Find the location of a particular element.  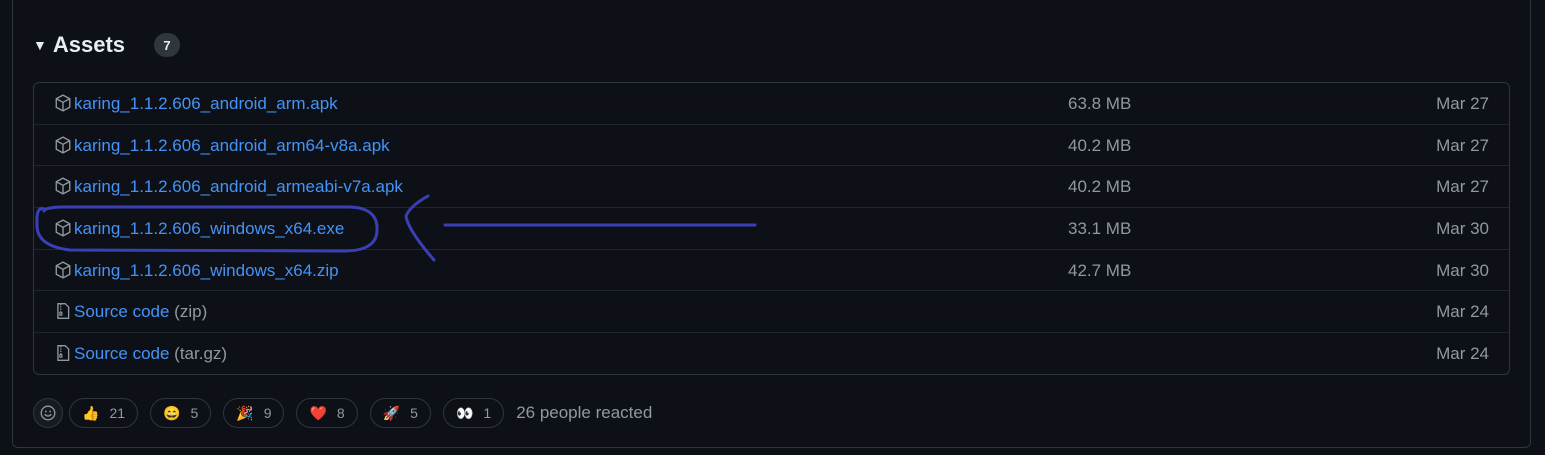

reaction-count: 9 is located at coordinates (267, 413).